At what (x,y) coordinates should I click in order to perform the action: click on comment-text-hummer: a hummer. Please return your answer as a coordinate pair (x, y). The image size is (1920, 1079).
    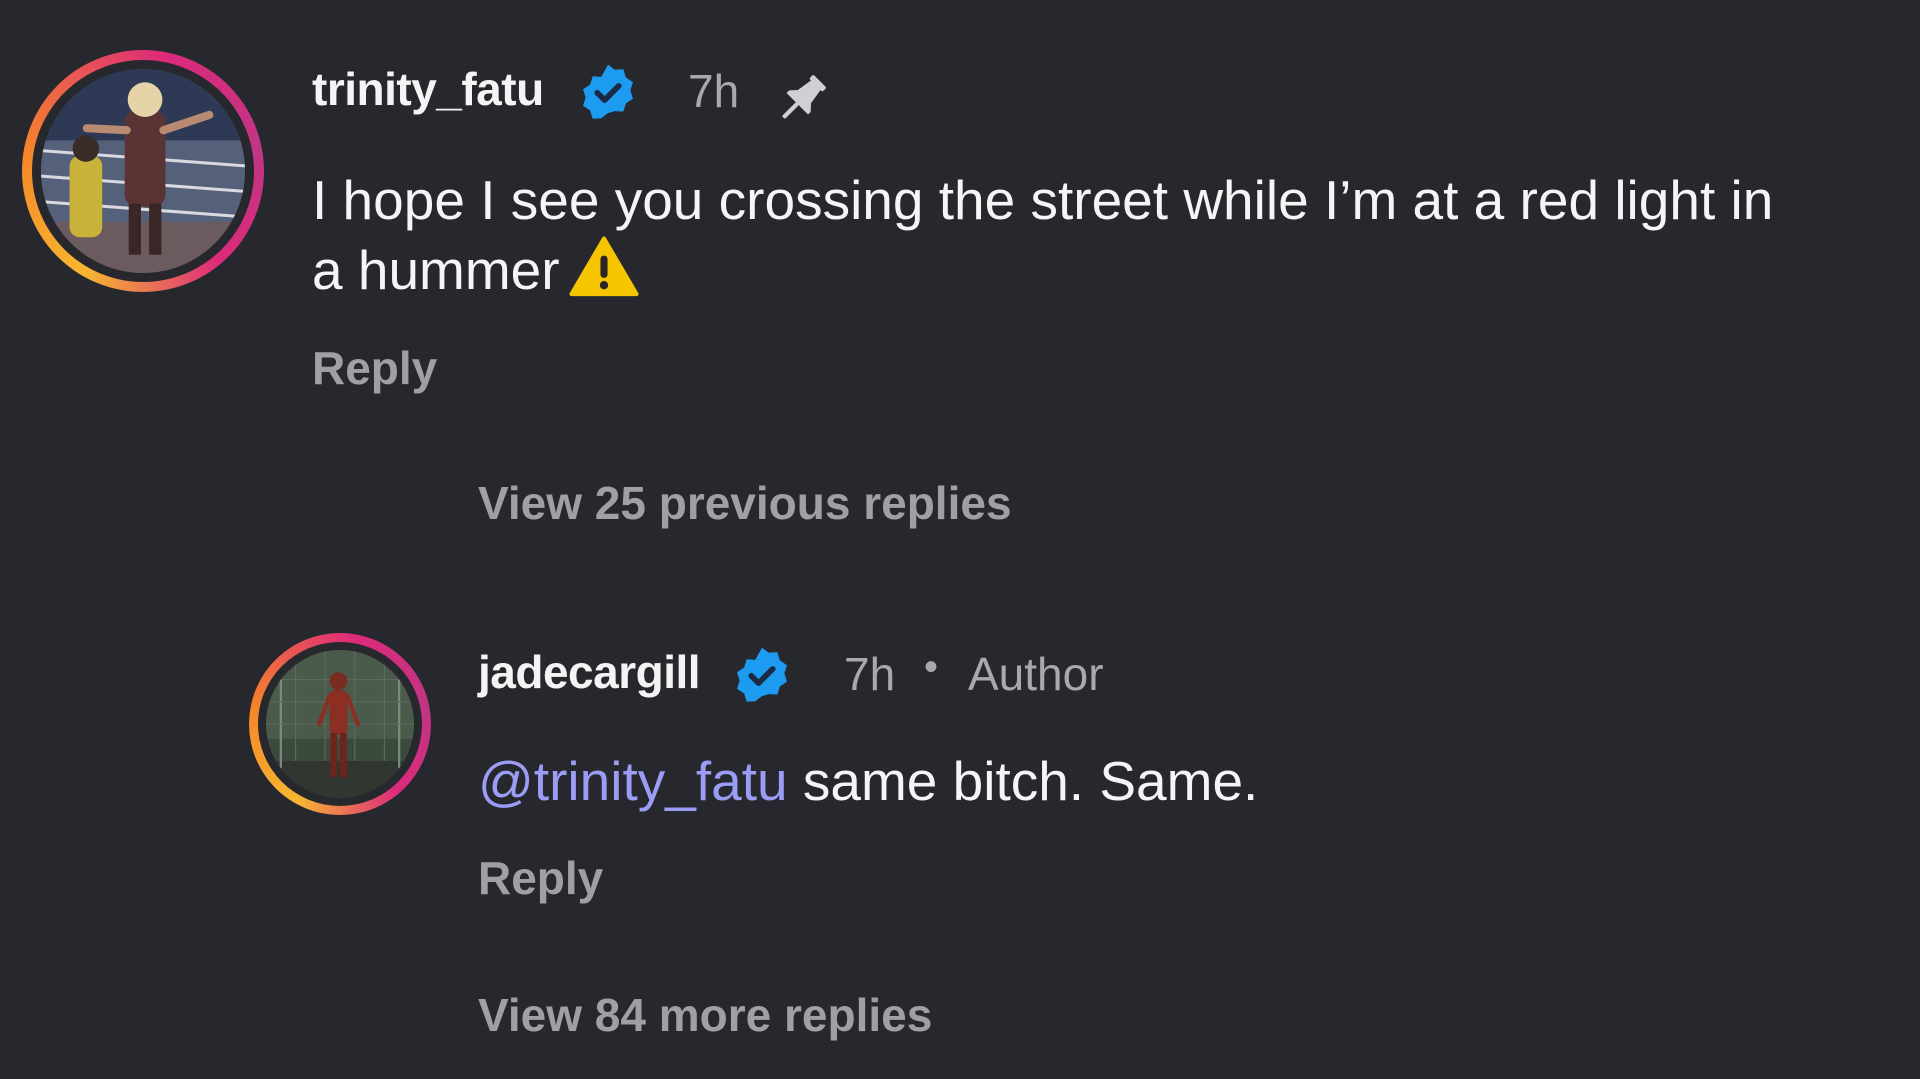
    Looking at the image, I should click on (436, 270).